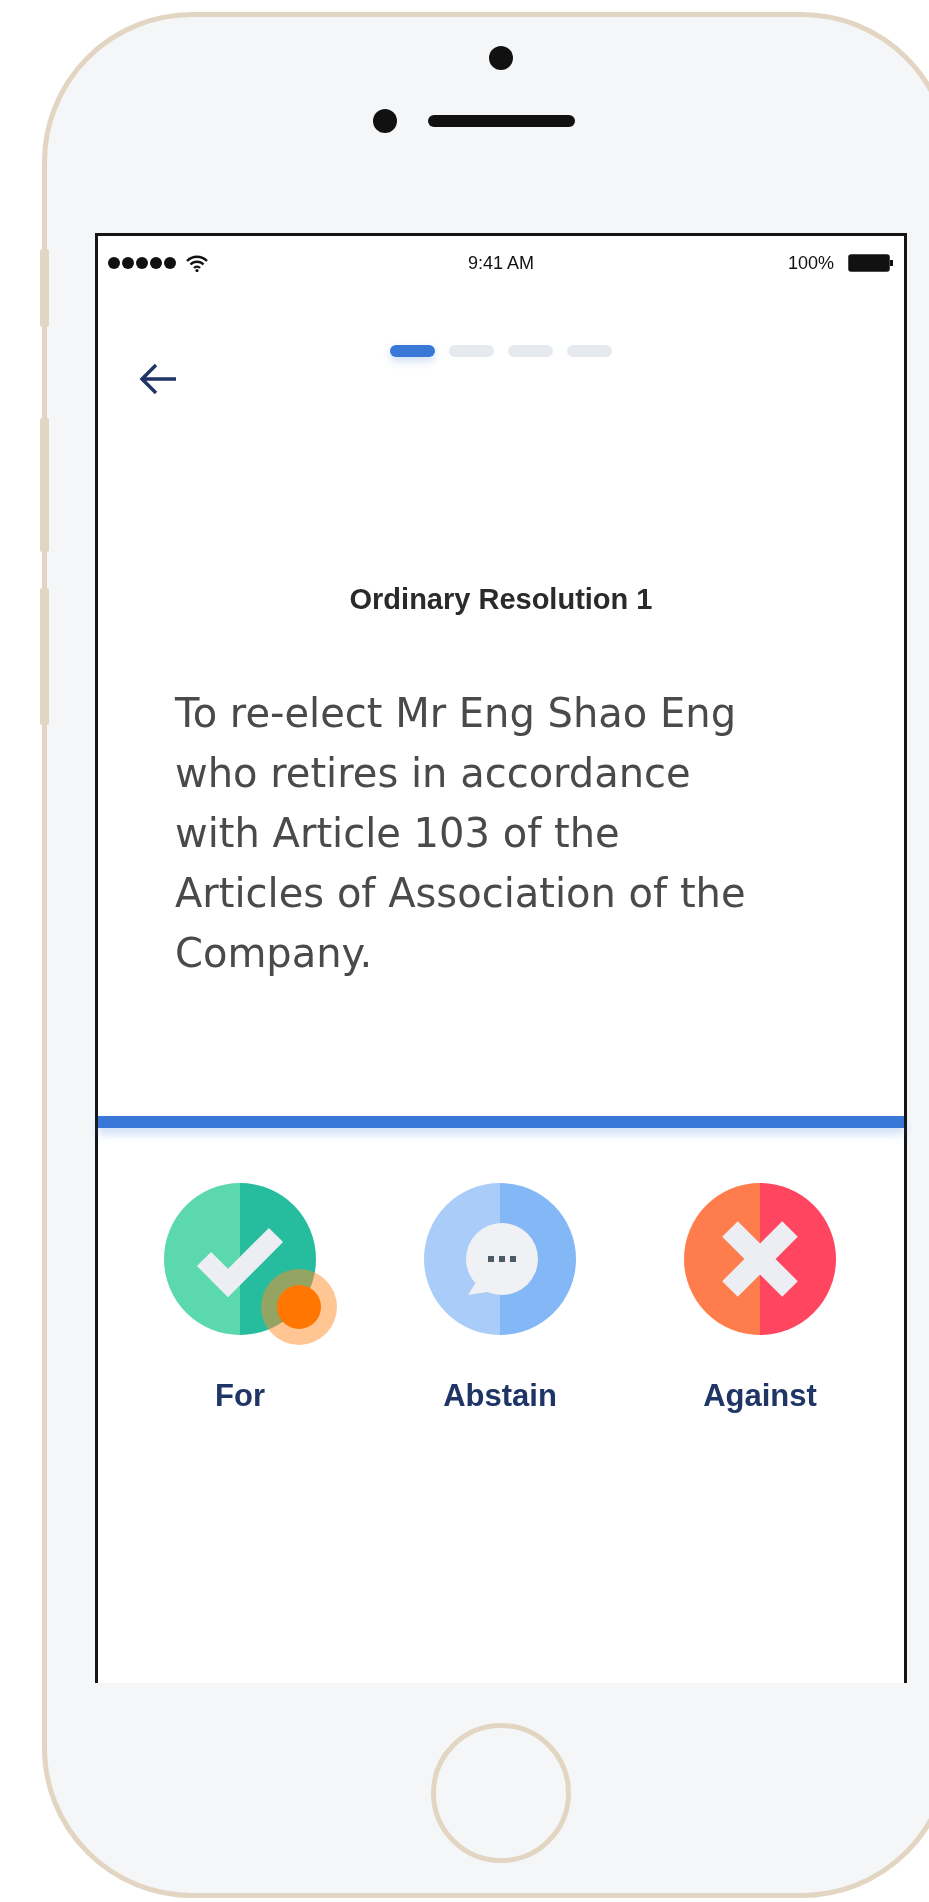  Describe the element at coordinates (871, 263) in the screenshot. I see `battery-icon` at that location.